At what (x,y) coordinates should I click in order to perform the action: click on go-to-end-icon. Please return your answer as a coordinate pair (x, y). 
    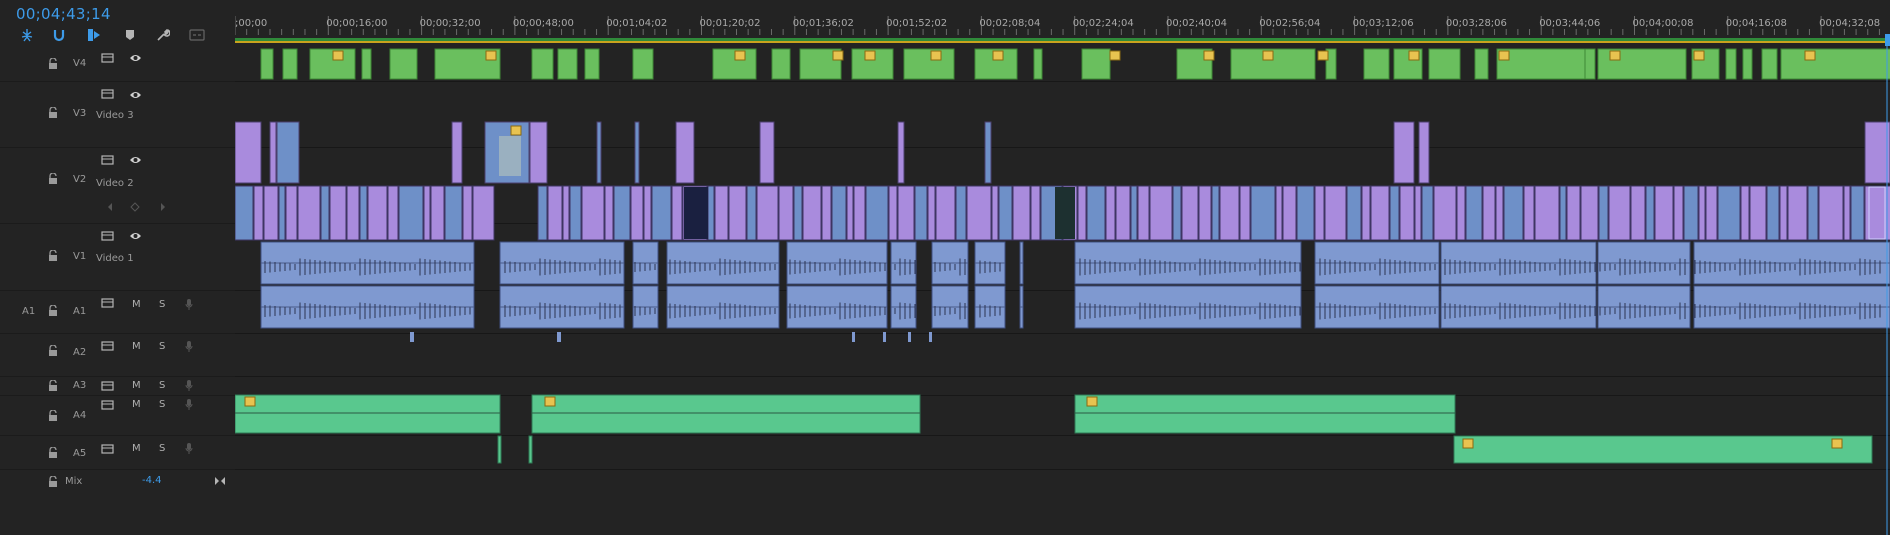
    Looking at the image, I should click on (220, 481).